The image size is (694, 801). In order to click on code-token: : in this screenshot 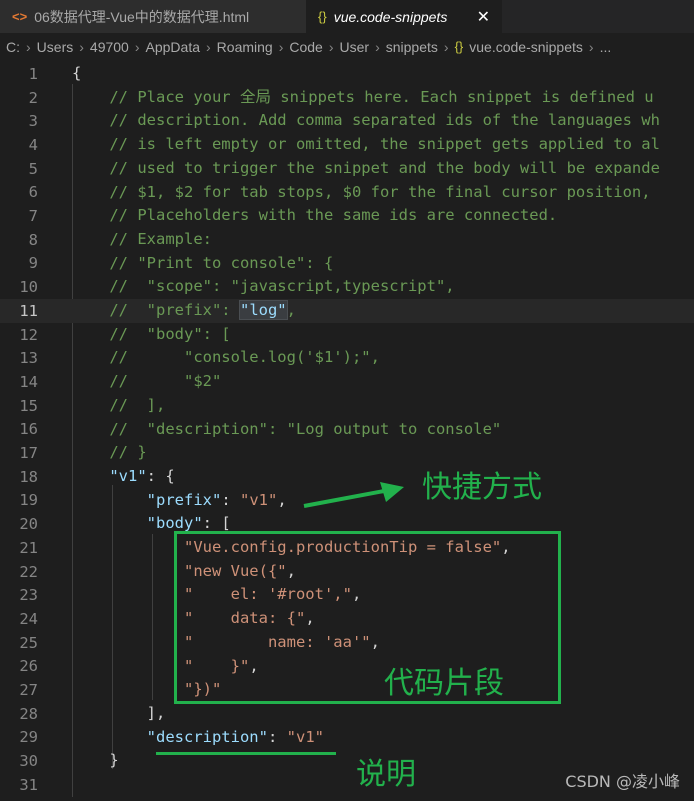, I will do `click(277, 736)`.